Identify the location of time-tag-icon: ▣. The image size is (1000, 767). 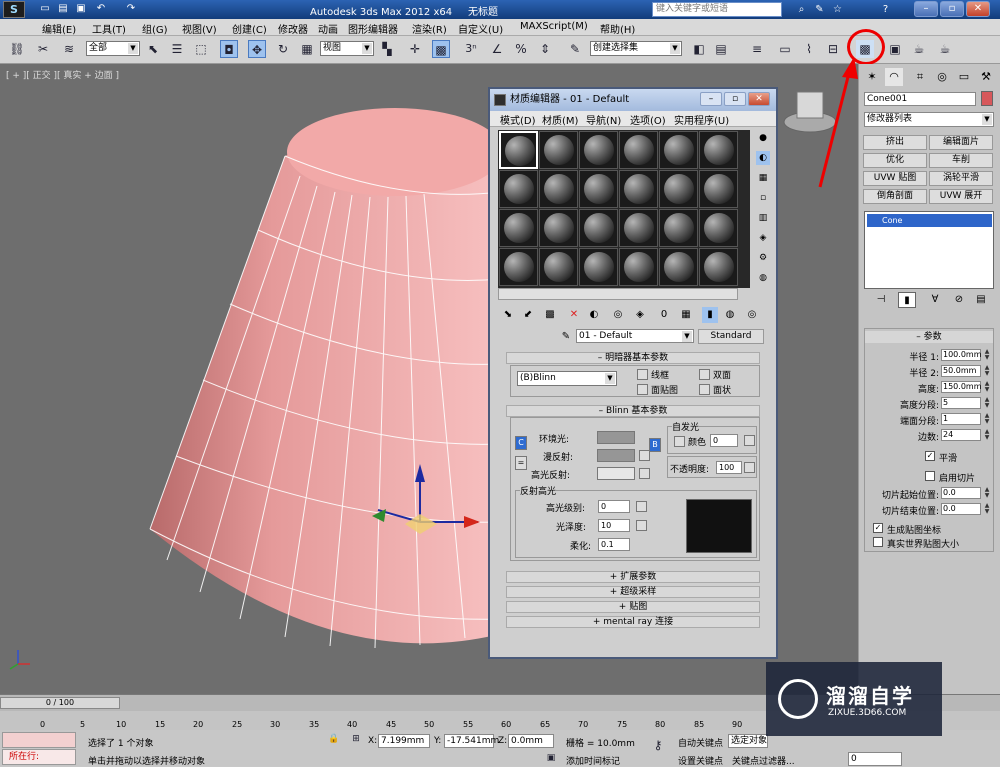
(551, 758).